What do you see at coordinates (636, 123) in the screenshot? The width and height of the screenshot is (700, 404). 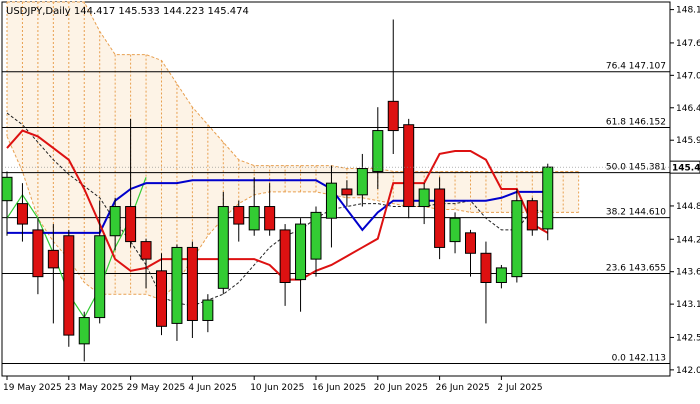 I see `fib-label: 61.8 146.152` at bounding box center [636, 123].